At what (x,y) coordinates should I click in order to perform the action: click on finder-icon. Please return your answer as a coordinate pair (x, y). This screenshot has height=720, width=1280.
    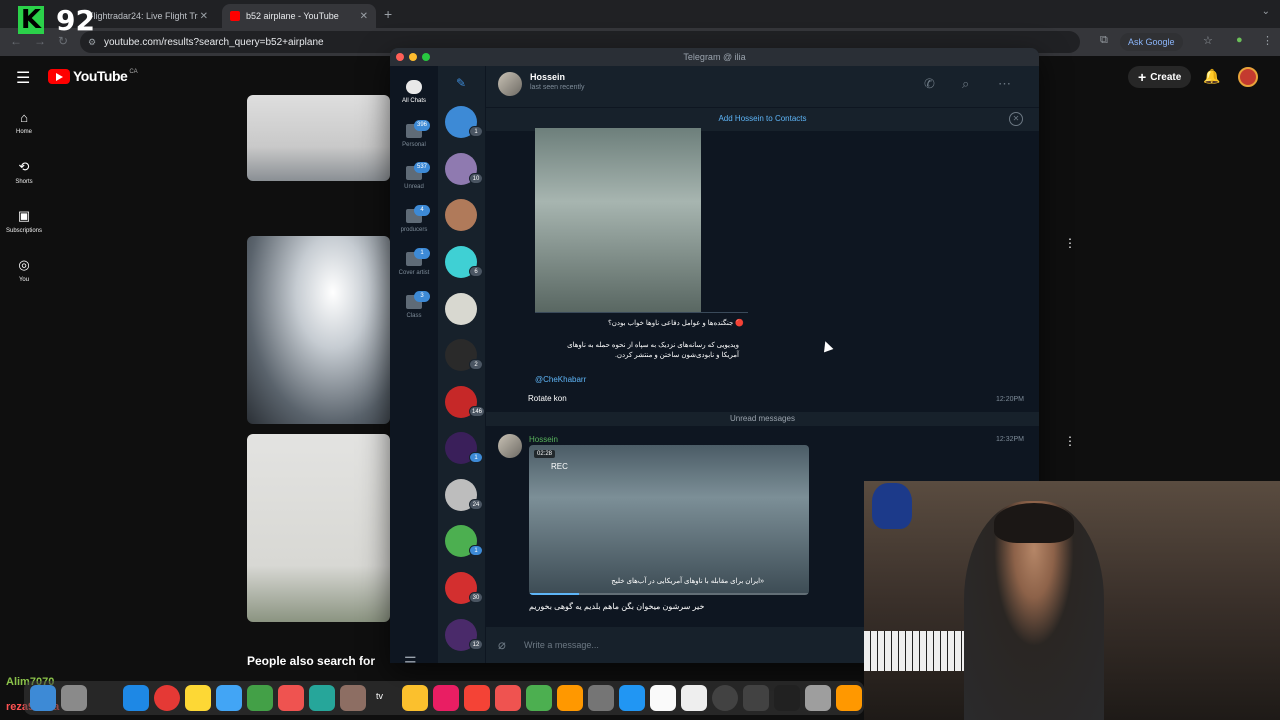
    Looking at the image, I should click on (43, 698).